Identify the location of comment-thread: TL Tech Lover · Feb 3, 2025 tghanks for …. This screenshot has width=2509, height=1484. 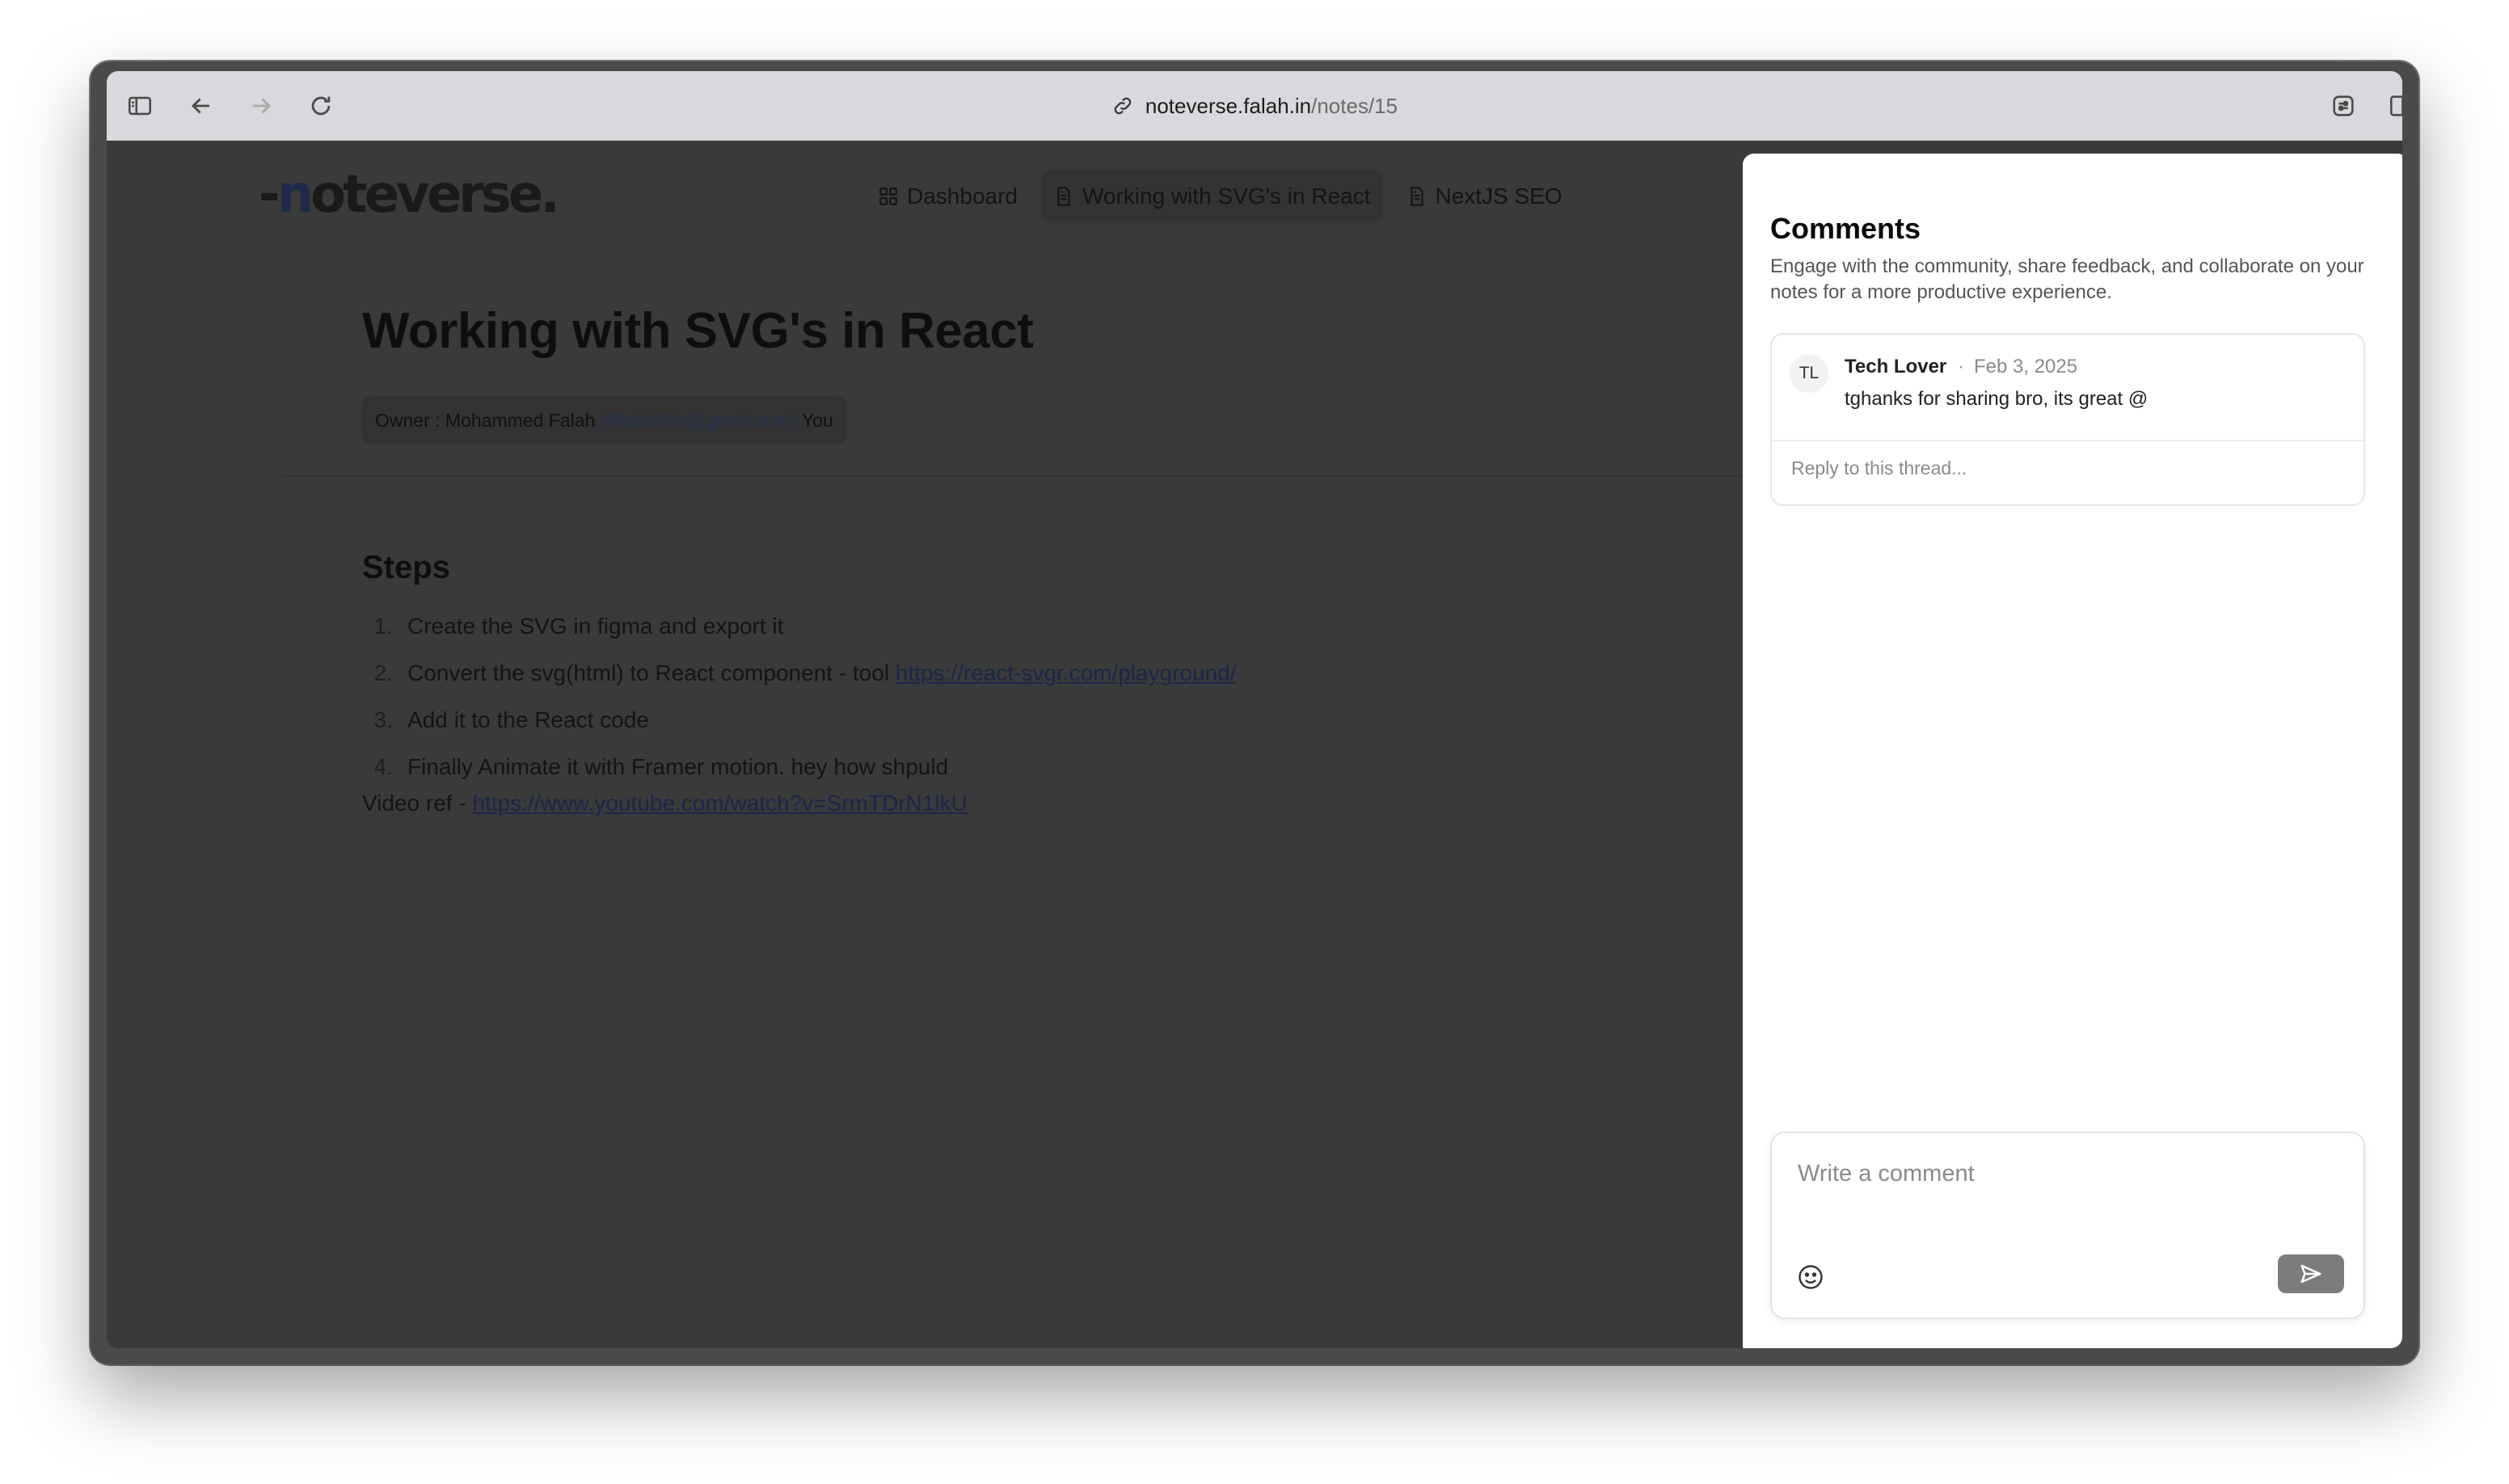
(2067, 419).